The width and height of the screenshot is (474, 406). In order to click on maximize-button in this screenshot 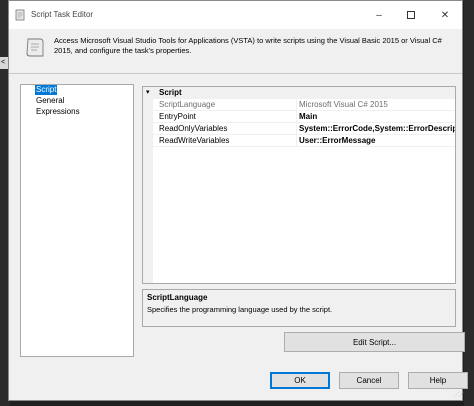, I will do `click(411, 15)`.